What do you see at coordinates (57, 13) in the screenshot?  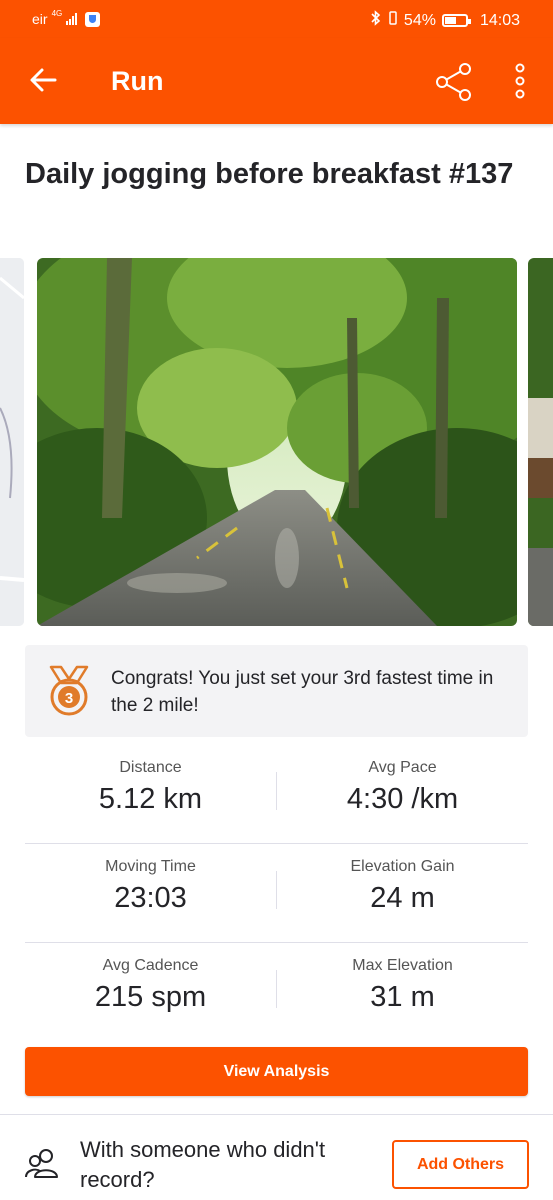 I see `network-type: 4G` at bounding box center [57, 13].